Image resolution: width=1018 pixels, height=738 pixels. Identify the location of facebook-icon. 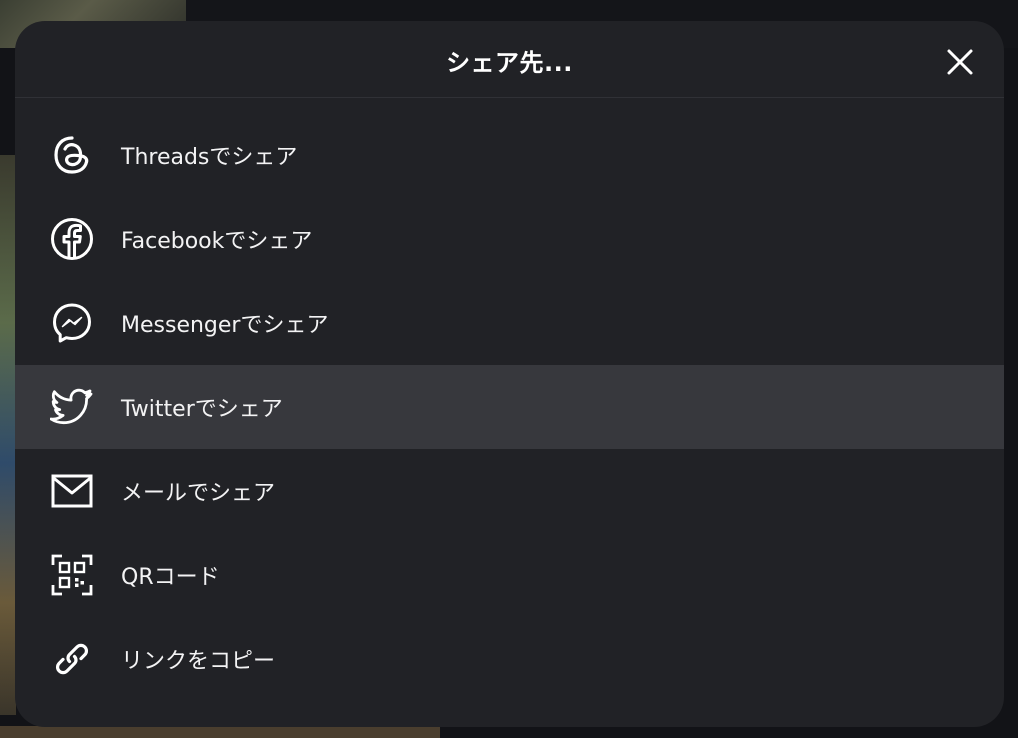
(72, 239).